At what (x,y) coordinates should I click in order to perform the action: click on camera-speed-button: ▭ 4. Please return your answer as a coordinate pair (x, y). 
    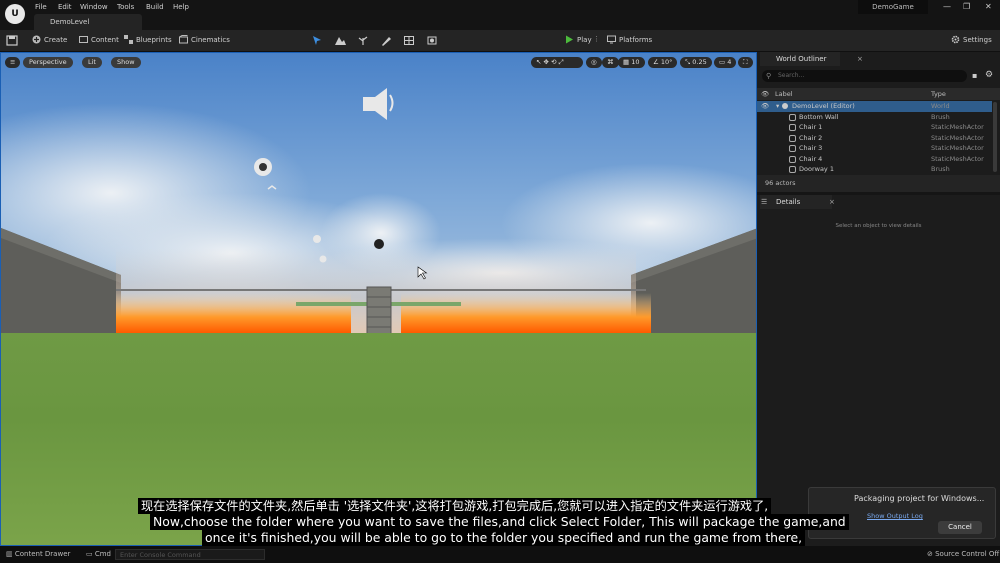
    Looking at the image, I should click on (725, 62).